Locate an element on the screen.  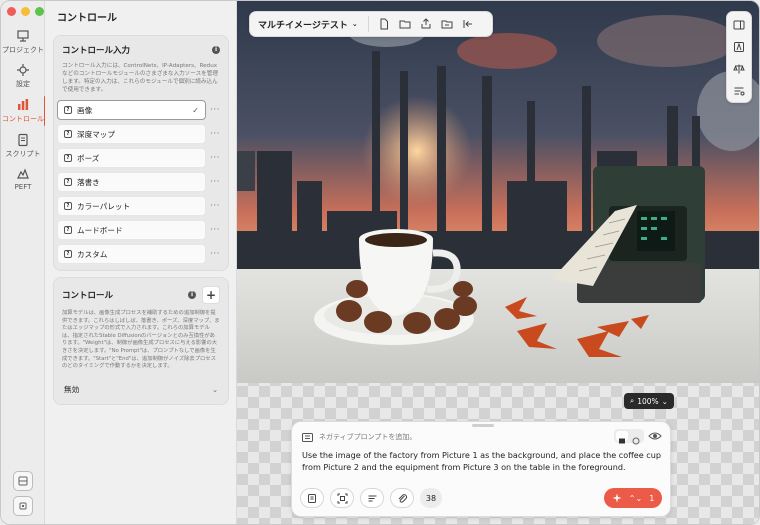
panel-title: コントロール is located at coordinates (87, 18).